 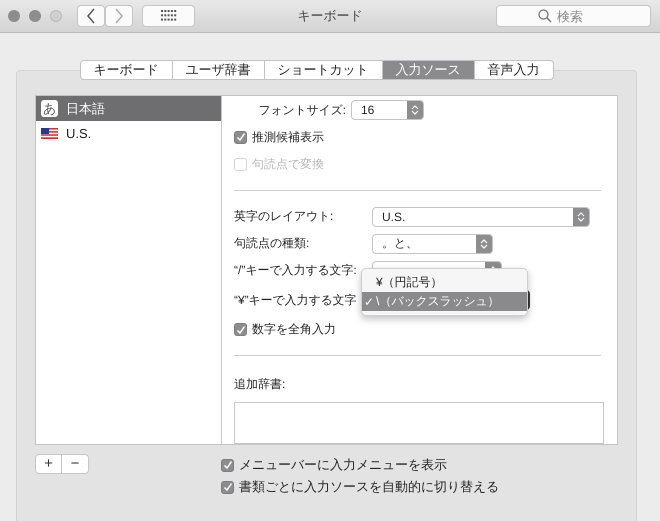 What do you see at coordinates (573, 16) in the screenshot?
I see `search-field: 検索` at bounding box center [573, 16].